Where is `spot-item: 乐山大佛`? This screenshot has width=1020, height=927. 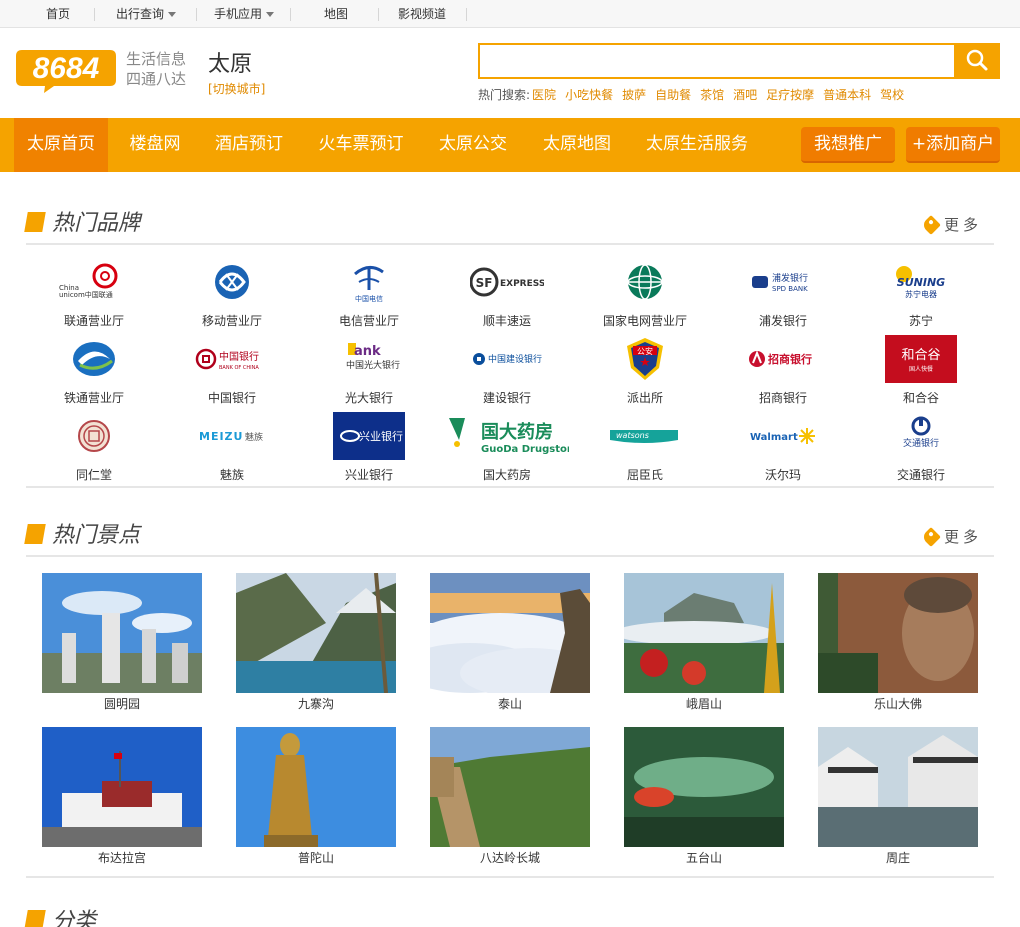
spot-item: 乐山大佛 is located at coordinates (898, 642).